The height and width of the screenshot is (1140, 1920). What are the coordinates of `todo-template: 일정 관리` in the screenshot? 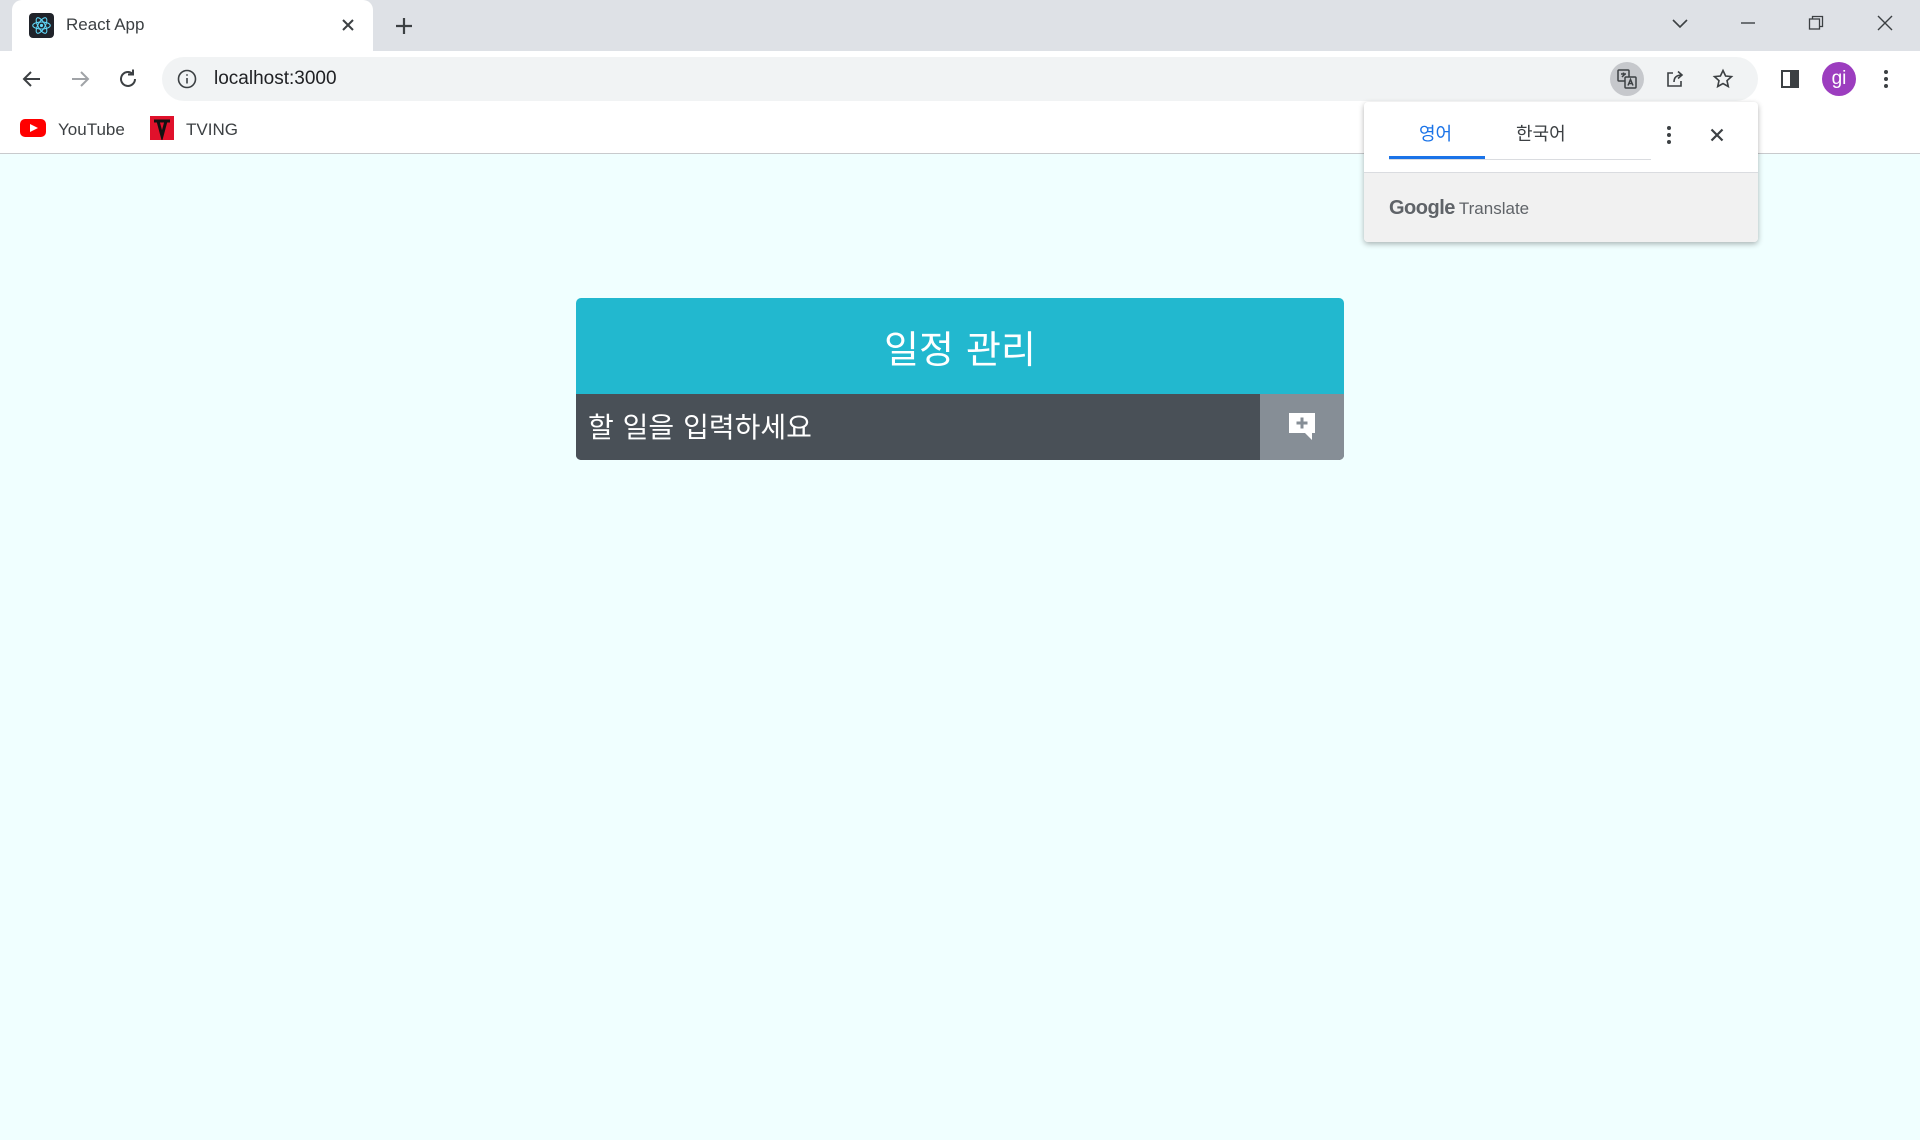 It's located at (960, 379).